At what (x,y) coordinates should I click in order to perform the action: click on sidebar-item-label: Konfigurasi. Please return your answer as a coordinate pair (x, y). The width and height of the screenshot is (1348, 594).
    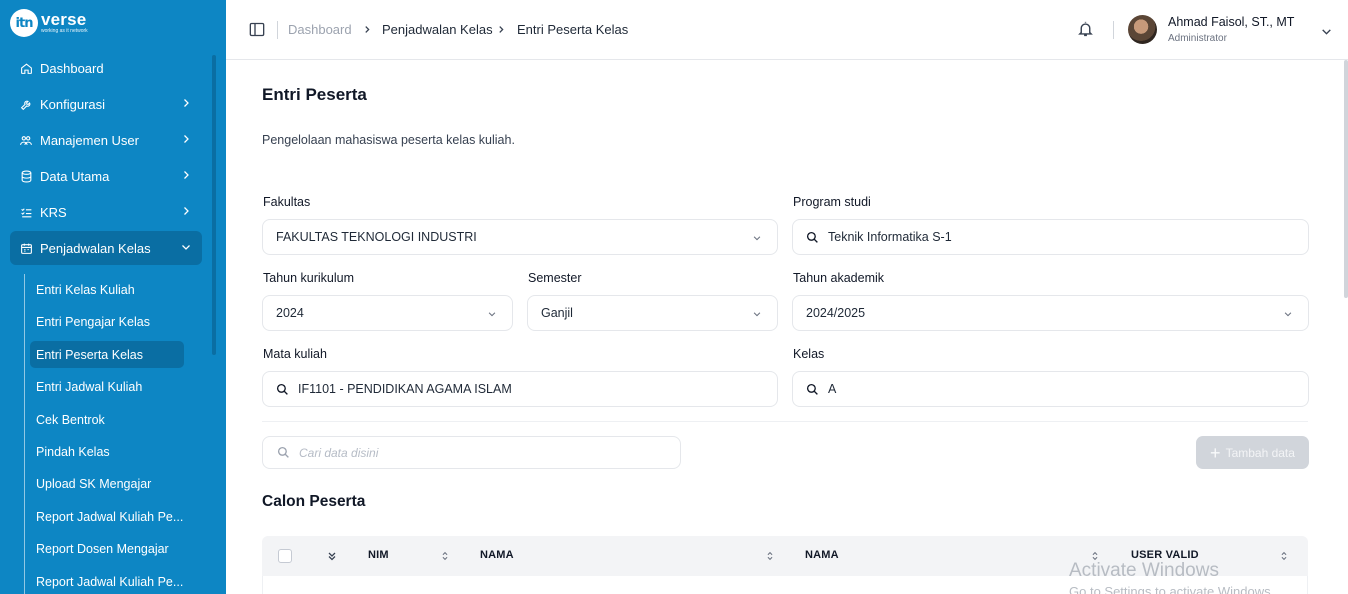
    Looking at the image, I should click on (73, 104).